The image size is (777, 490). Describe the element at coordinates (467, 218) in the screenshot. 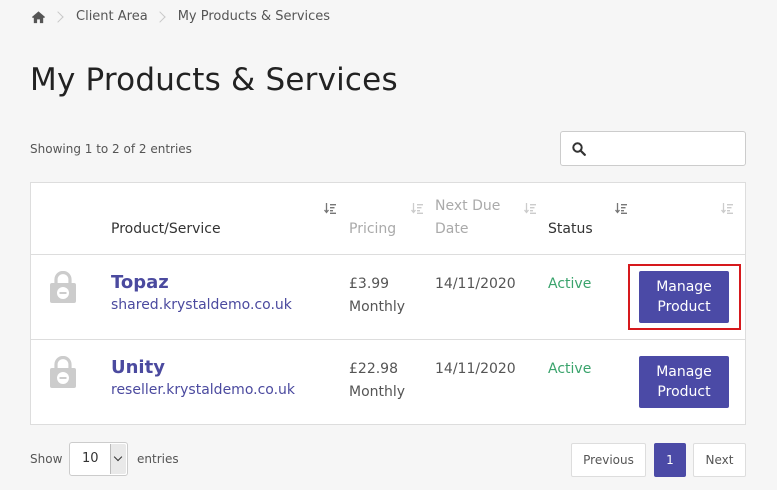

I see `column-header-next-due: Next Due Date` at that location.